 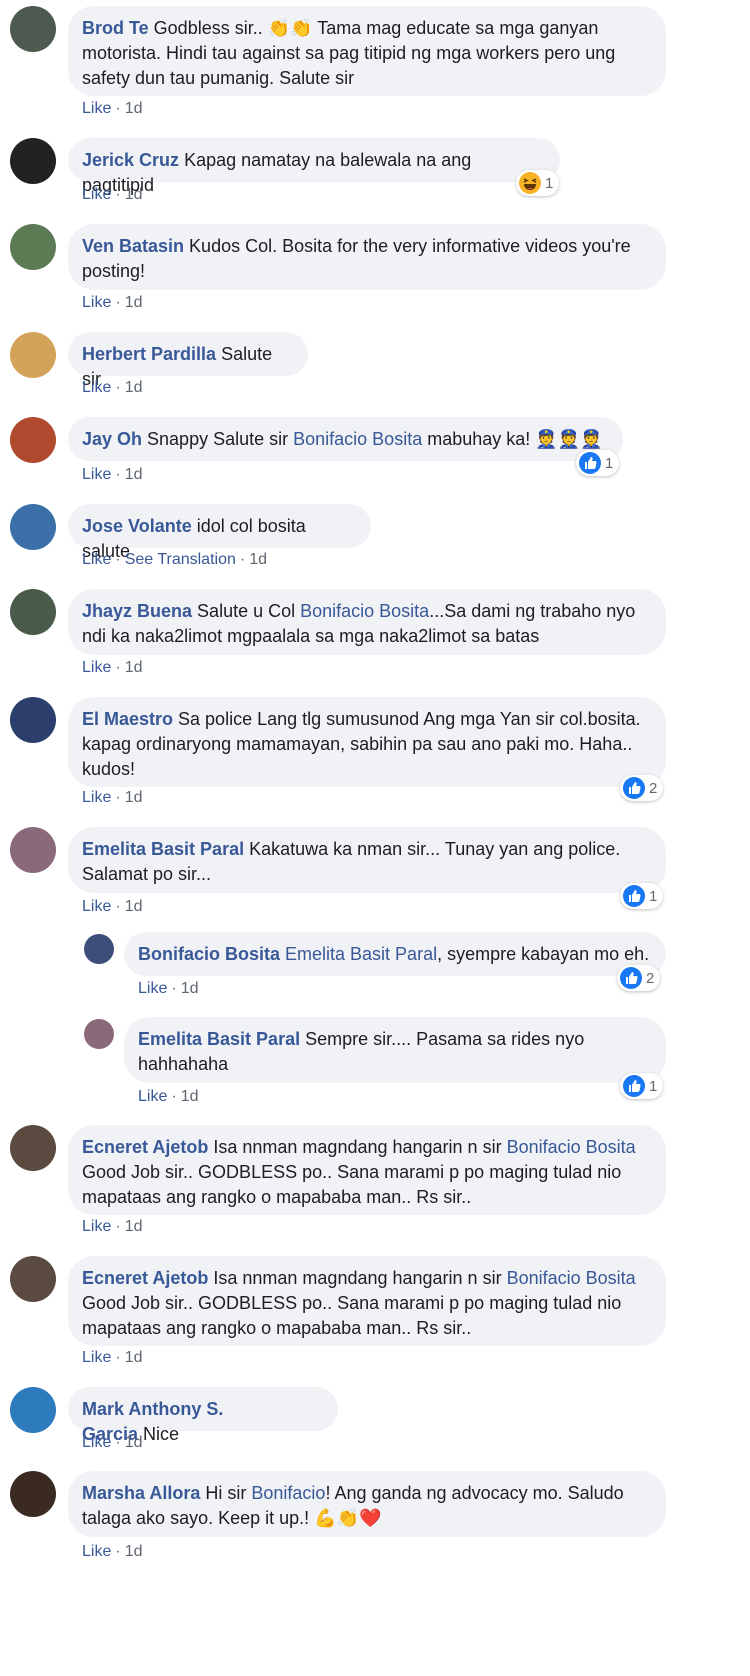 What do you see at coordinates (137, 611) in the screenshot?
I see `comment-author-link: Jhayz Buena` at bounding box center [137, 611].